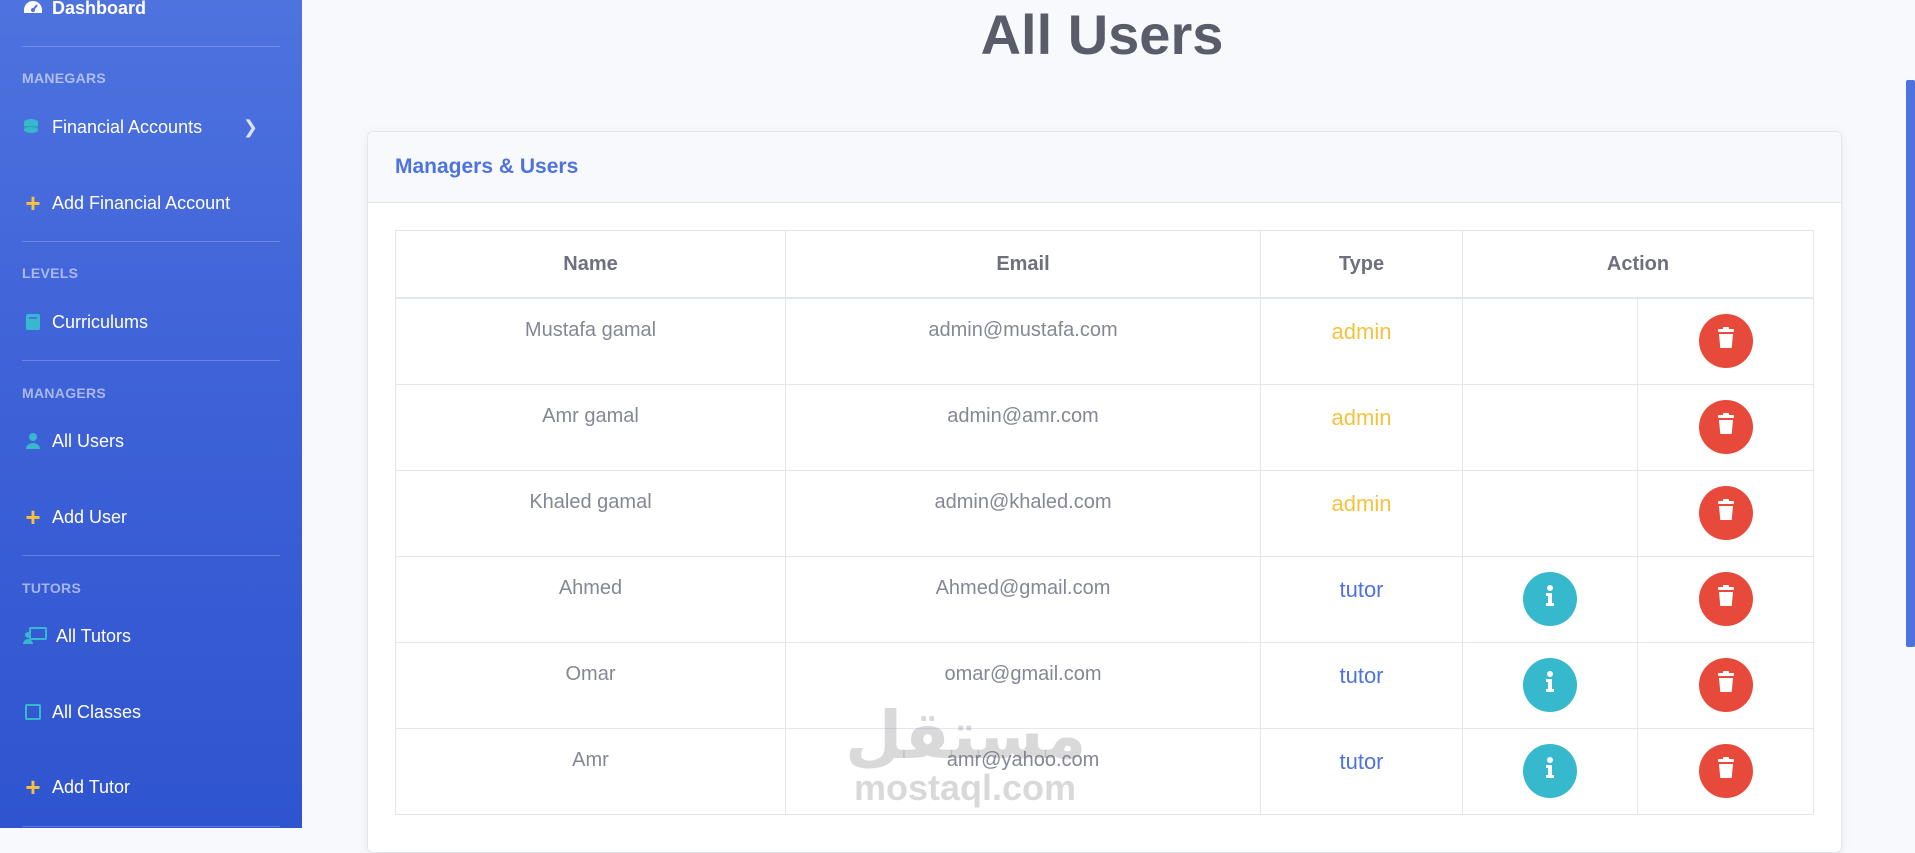  I want to click on watermark: مستقل mostaql.com, so click(966, 753).